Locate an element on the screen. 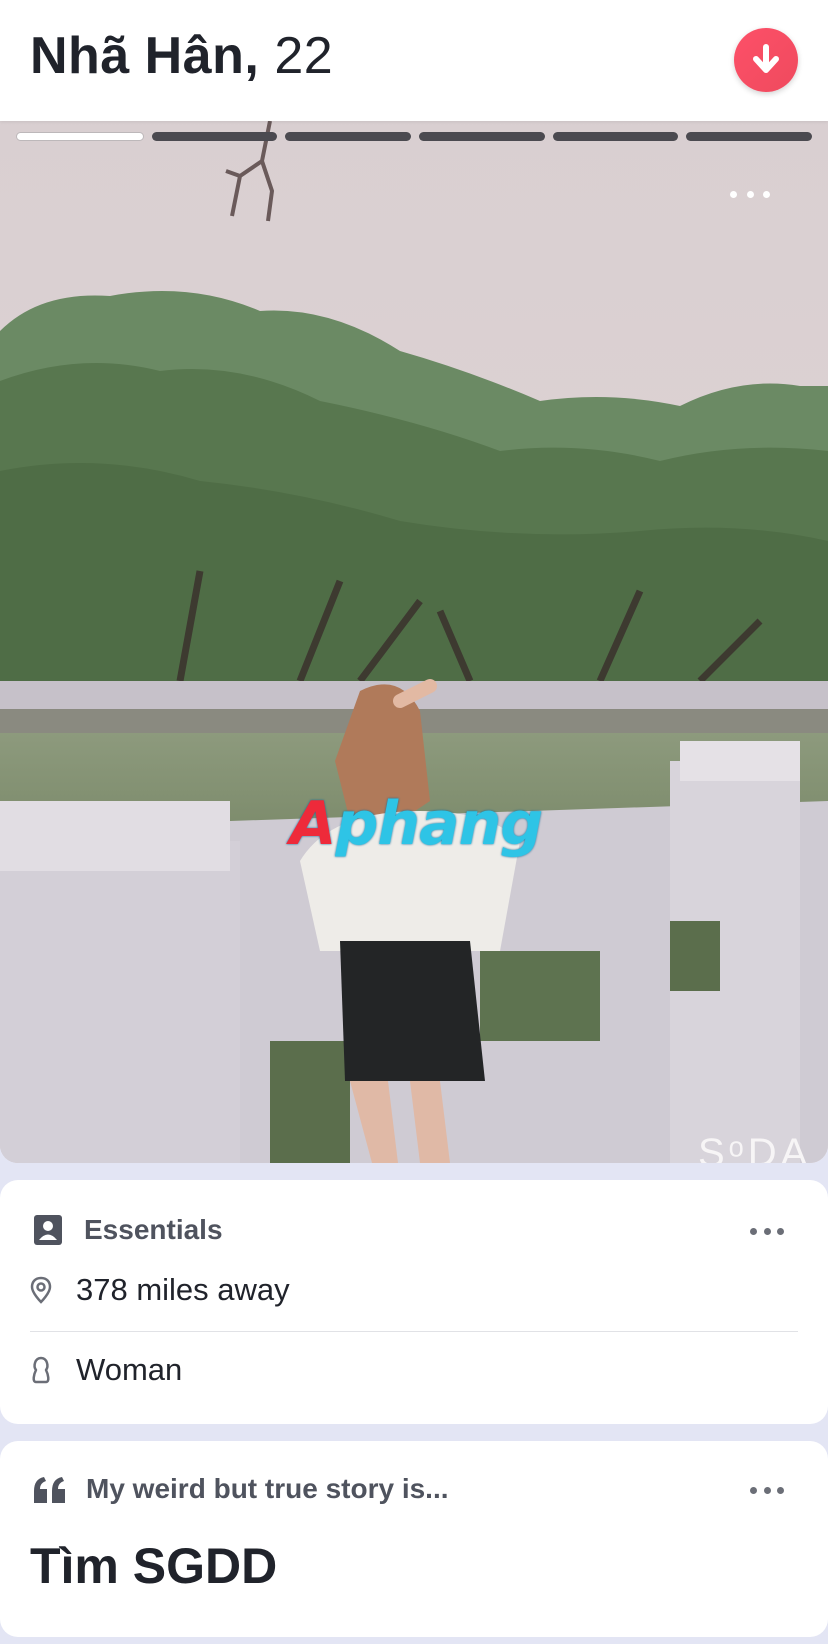 The image size is (828, 1644). photo-corner-text: SᵒDA is located at coordinates (755, 1147).